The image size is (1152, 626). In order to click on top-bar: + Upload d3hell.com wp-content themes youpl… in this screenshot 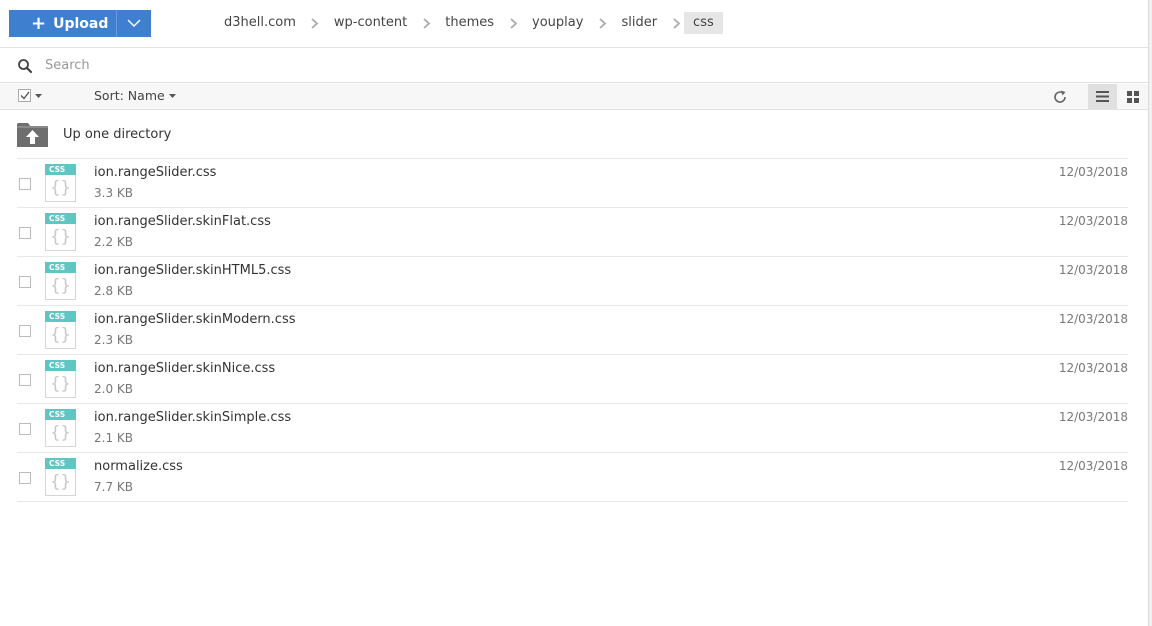, I will do `click(574, 24)`.